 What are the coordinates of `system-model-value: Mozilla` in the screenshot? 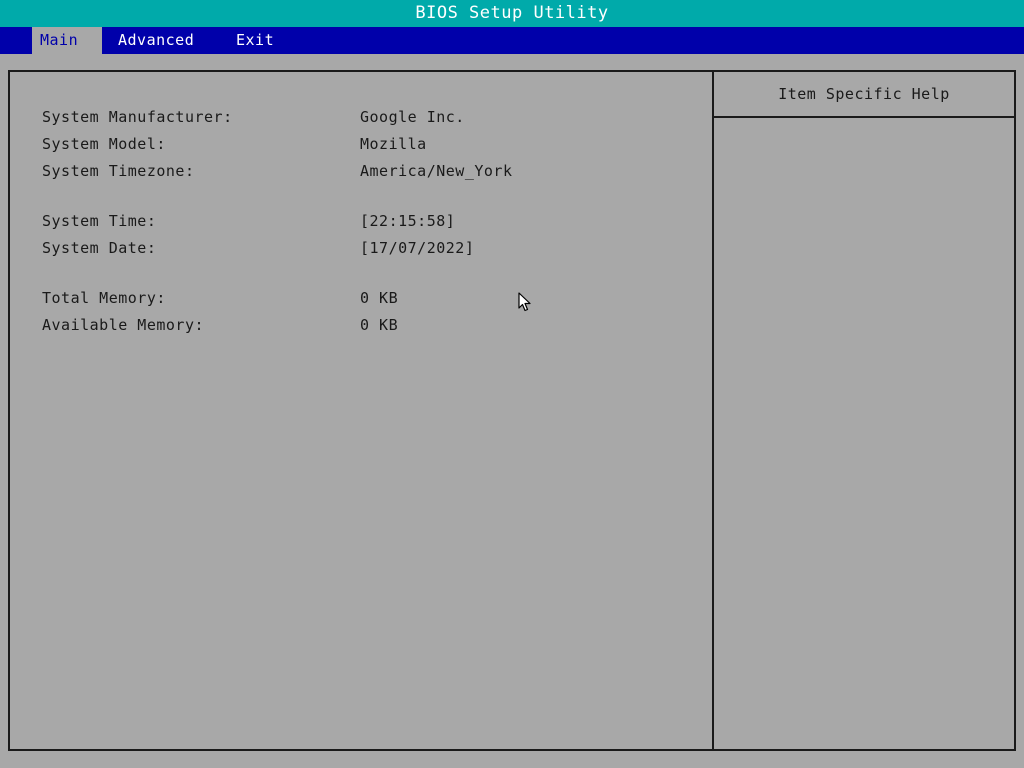 It's located at (393, 144).